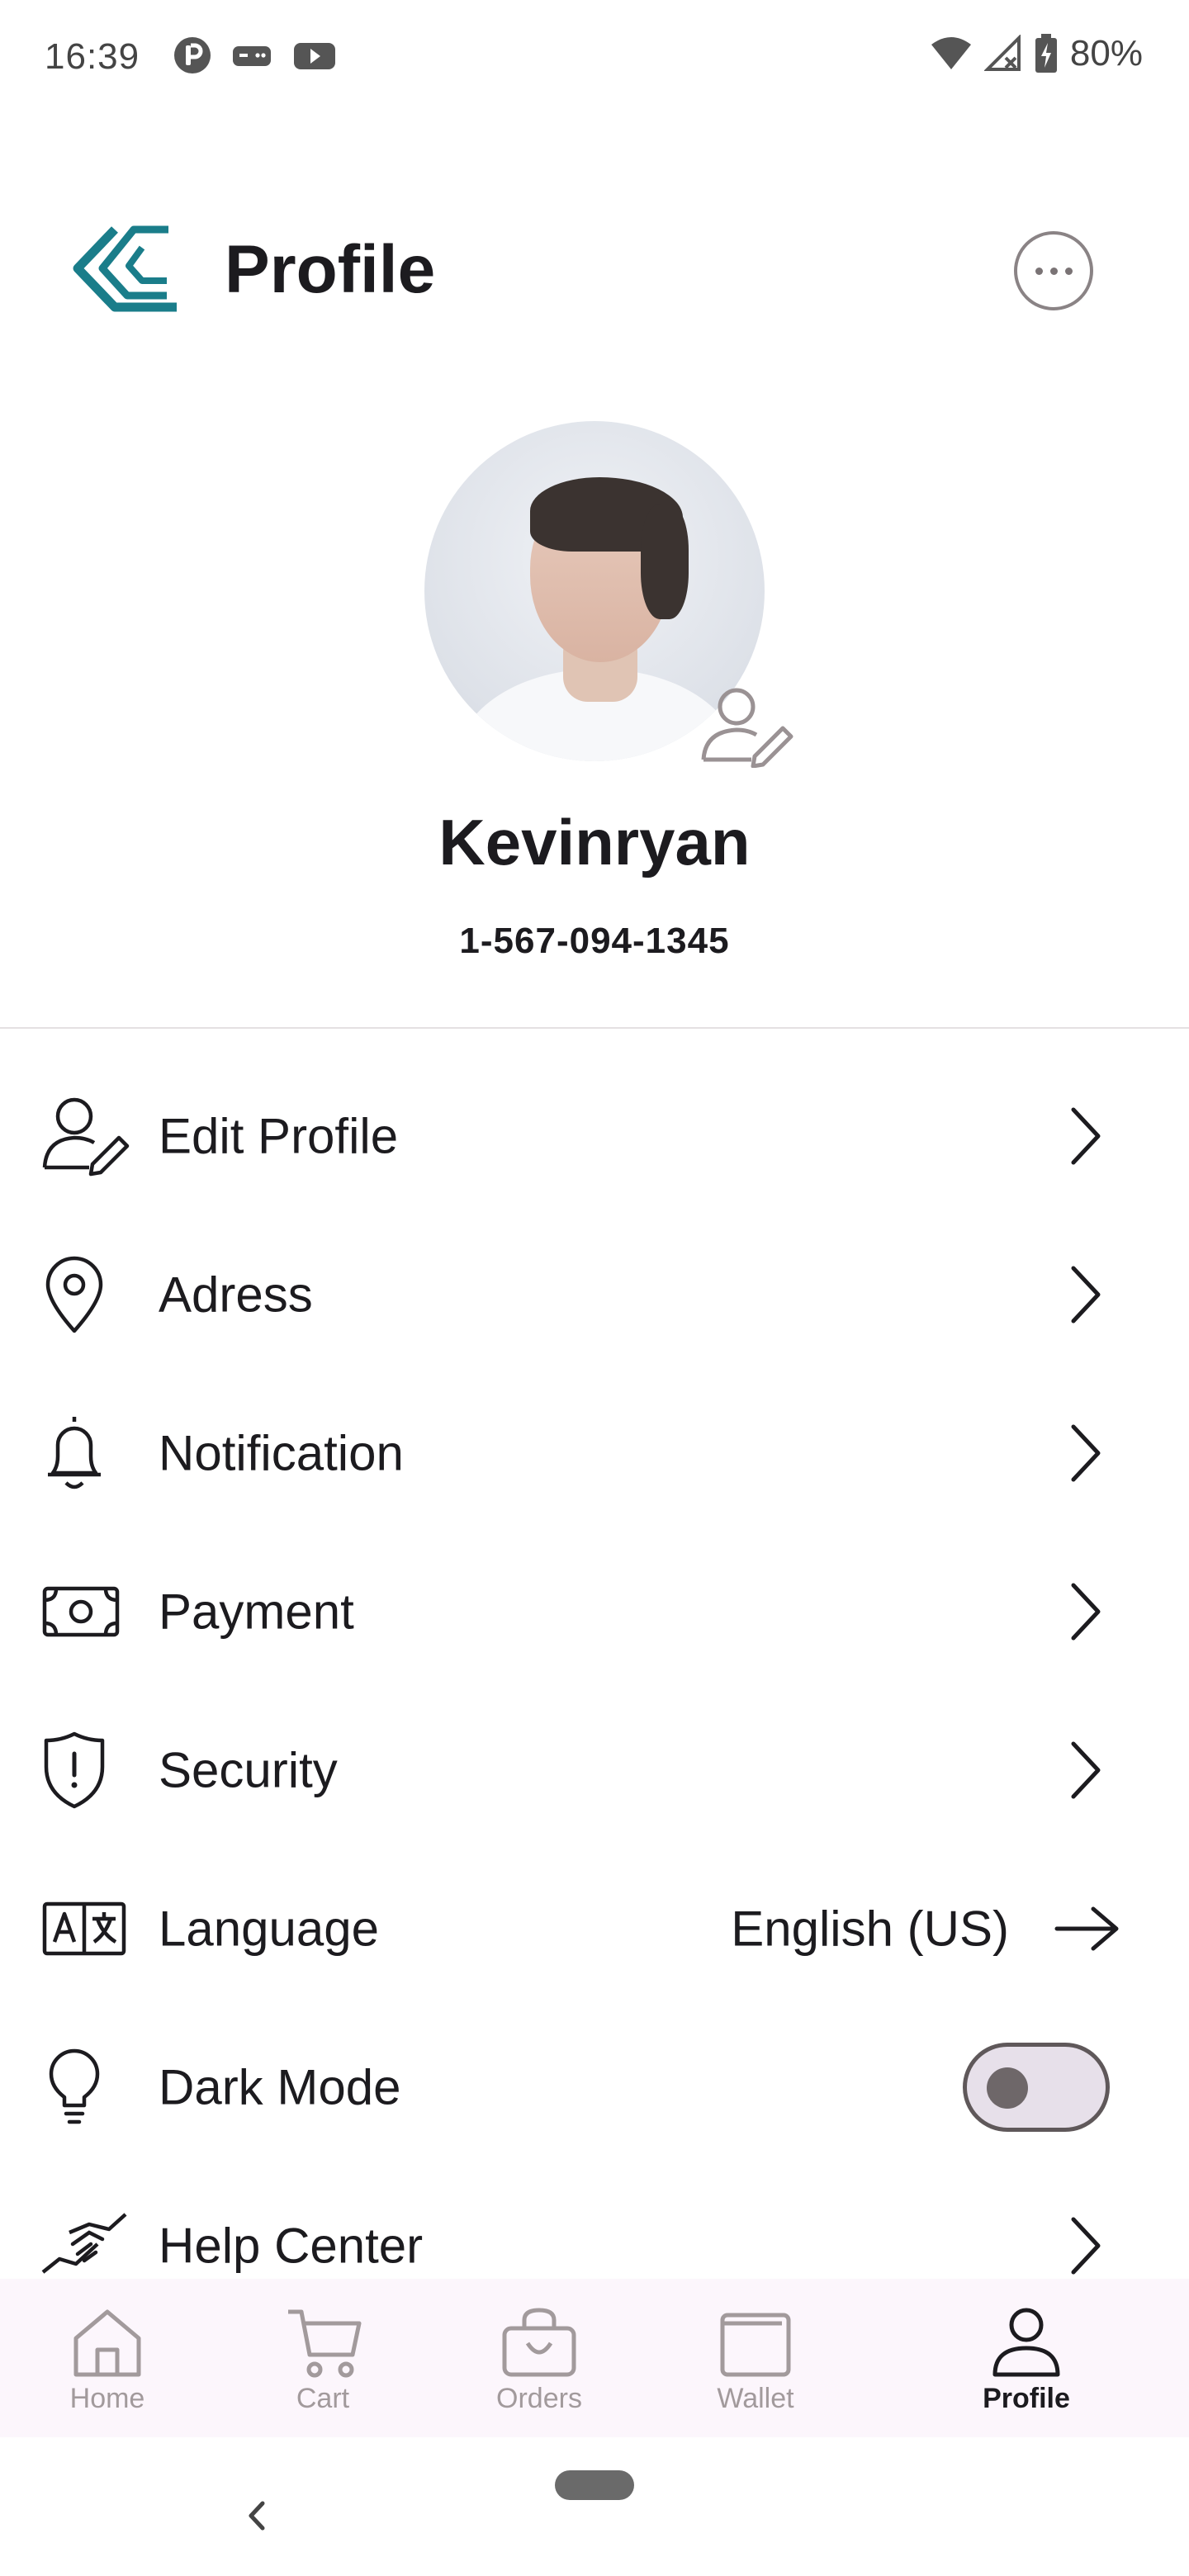  I want to click on youtube-icon, so click(314, 56).